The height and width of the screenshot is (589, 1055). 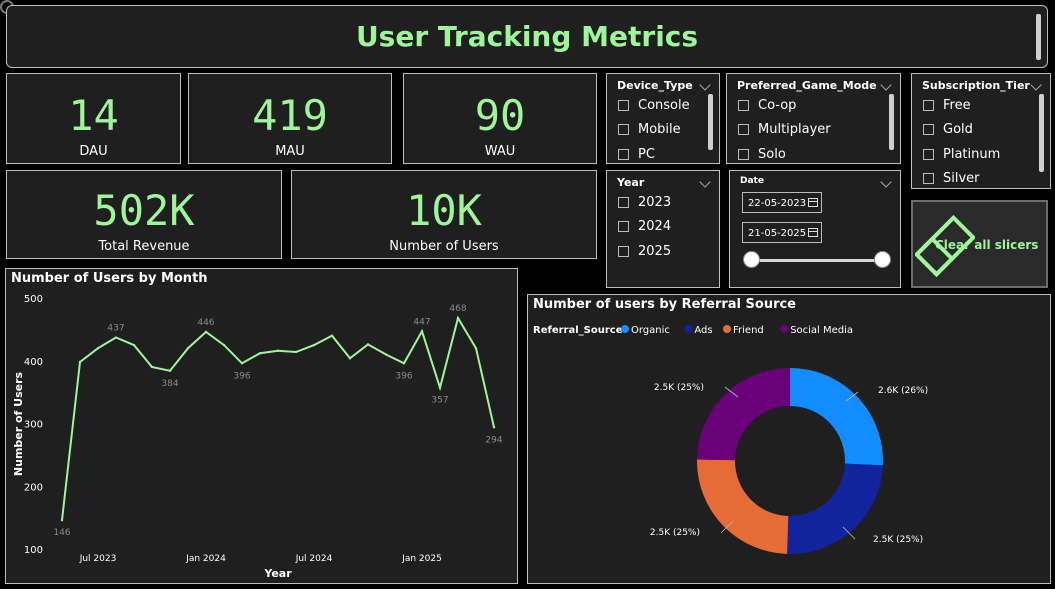 I want to click on option-label: Gold, so click(x=958, y=129).